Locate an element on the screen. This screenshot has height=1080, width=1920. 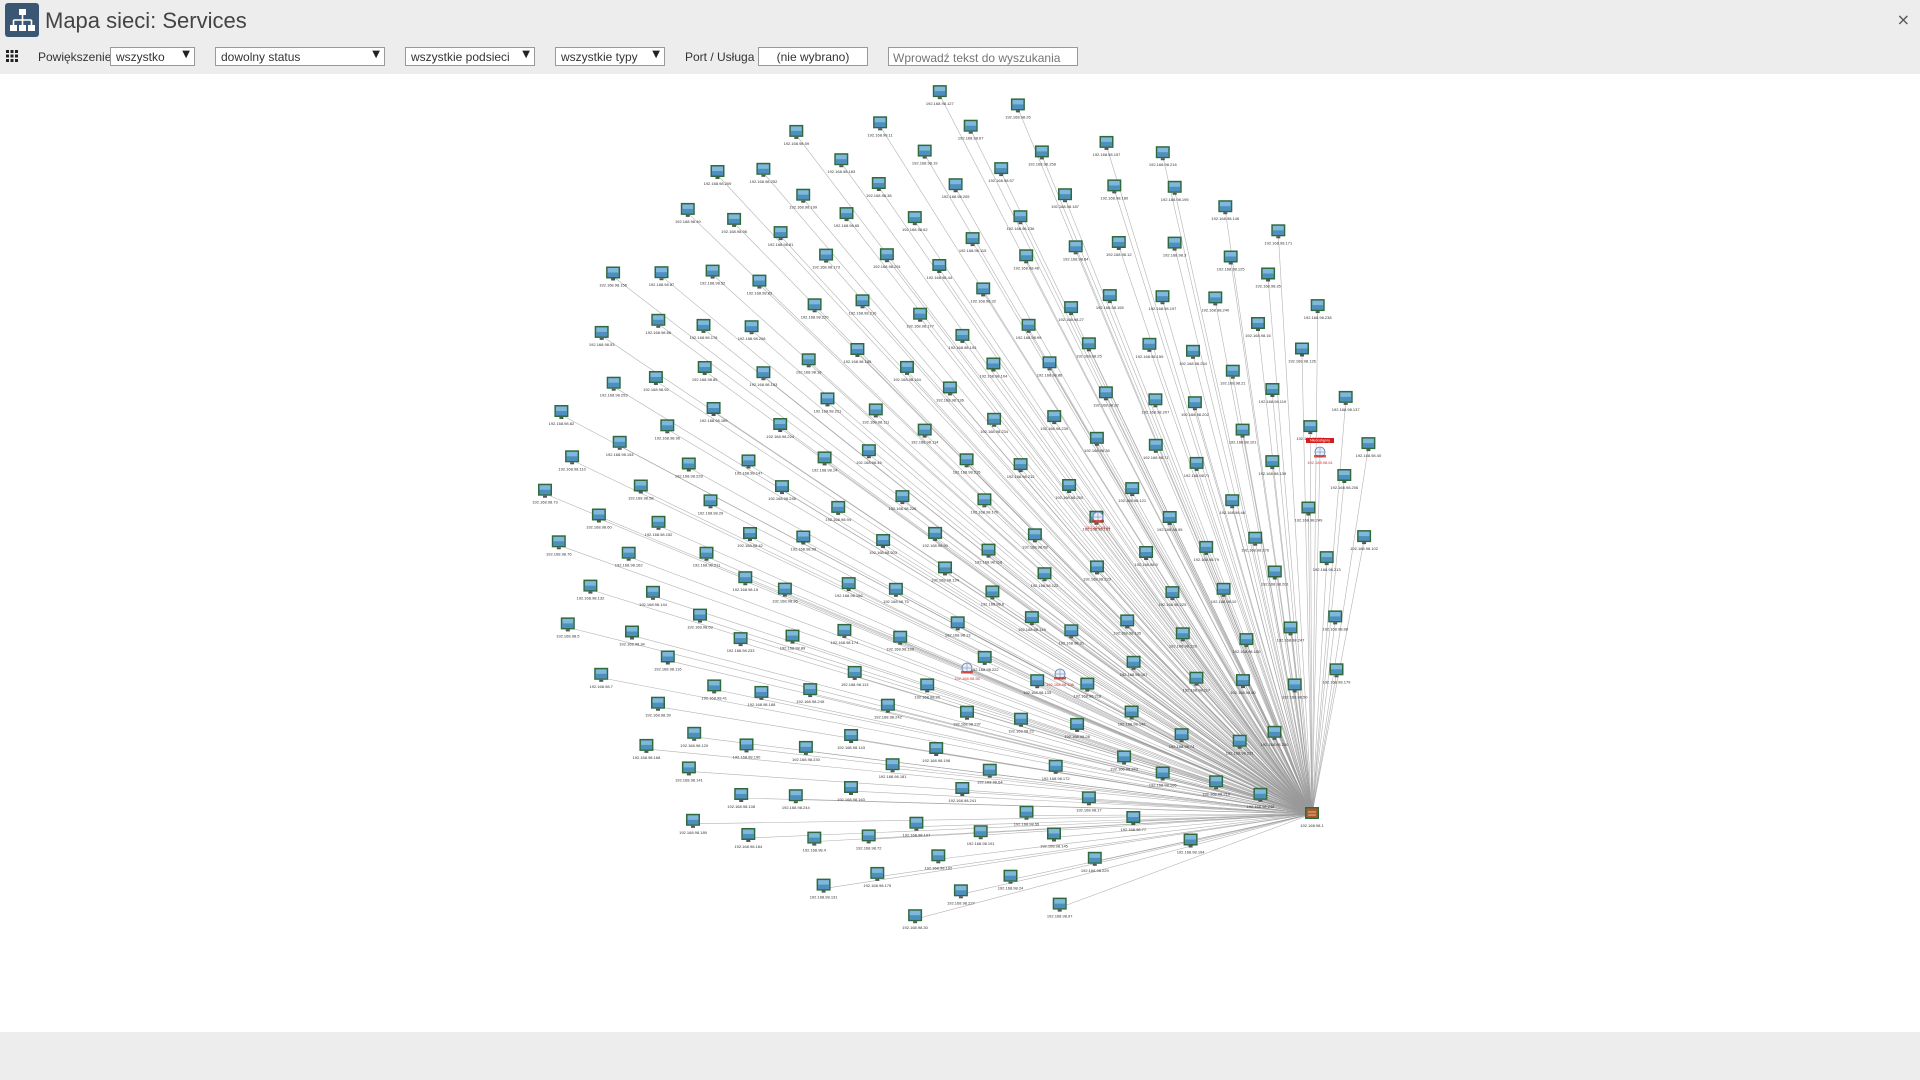
zoom-select: wszystko ▼ is located at coordinates (152, 56).